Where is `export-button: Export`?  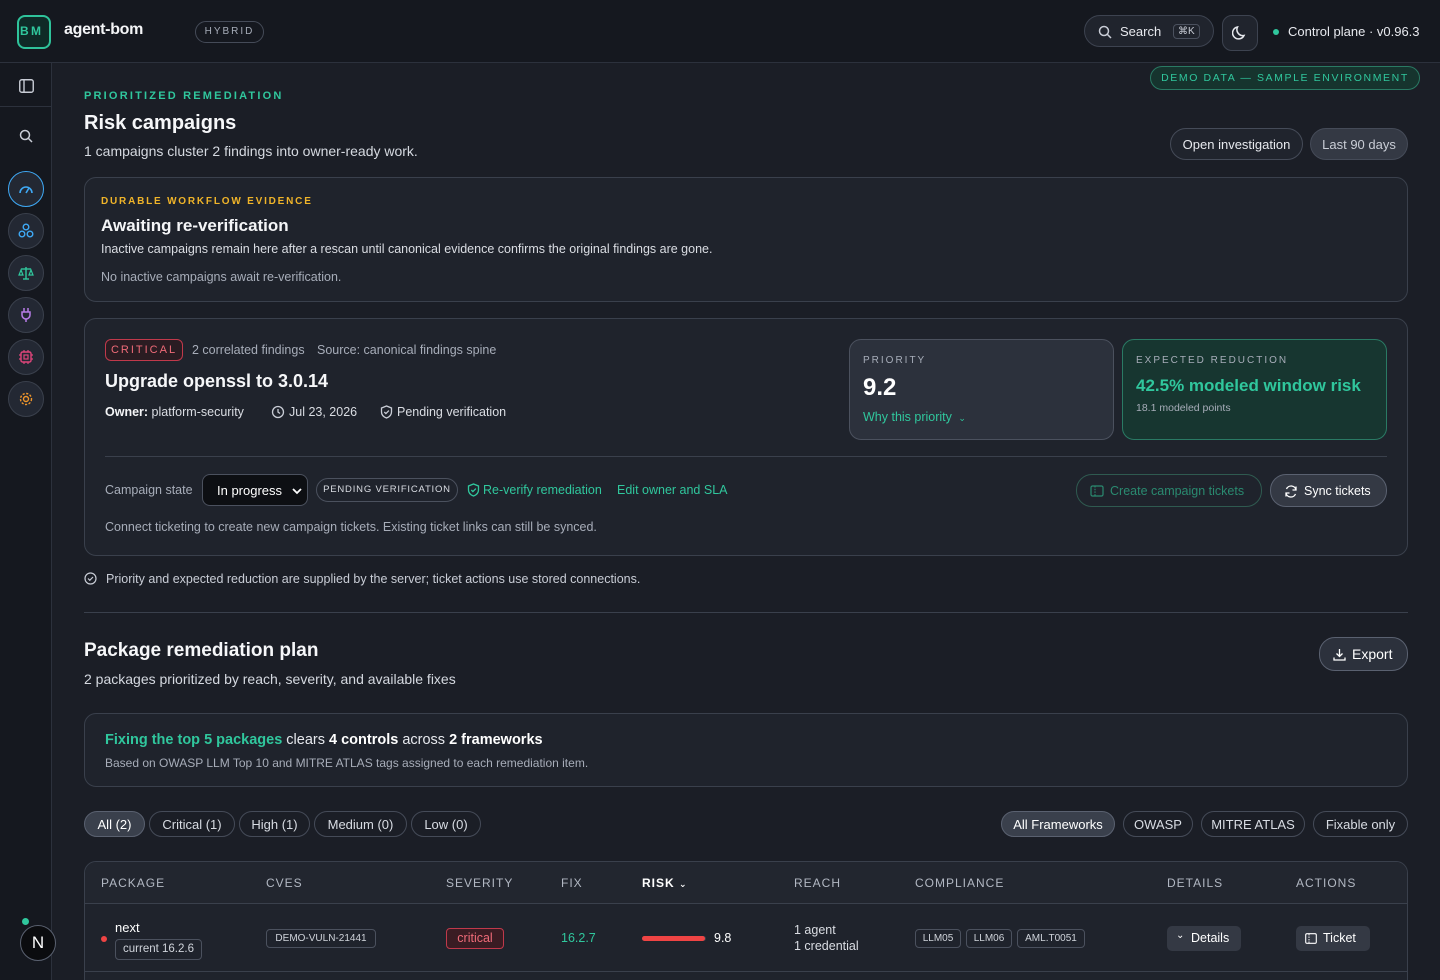 export-button: Export is located at coordinates (1363, 654).